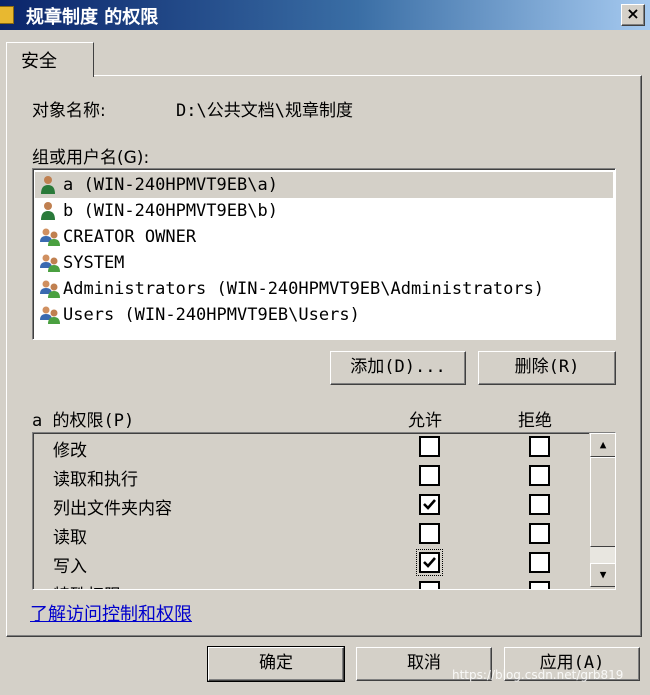 The width and height of the screenshot is (650, 695). What do you see at coordinates (87, 585) in the screenshot?
I see `permission-name: 特殊权限` at bounding box center [87, 585].